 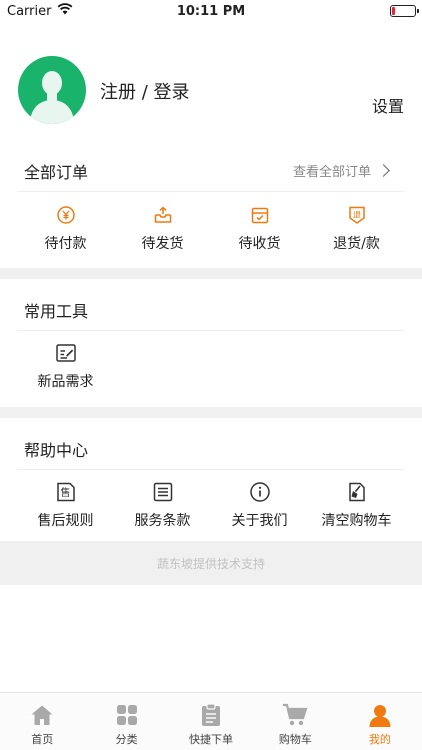 I want to click on category-icon, so click(x=127, y=715).